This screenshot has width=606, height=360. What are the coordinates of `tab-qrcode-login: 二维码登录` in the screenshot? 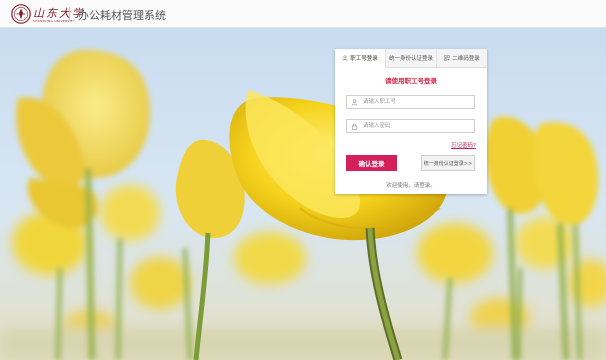 It's located at (462, 58).